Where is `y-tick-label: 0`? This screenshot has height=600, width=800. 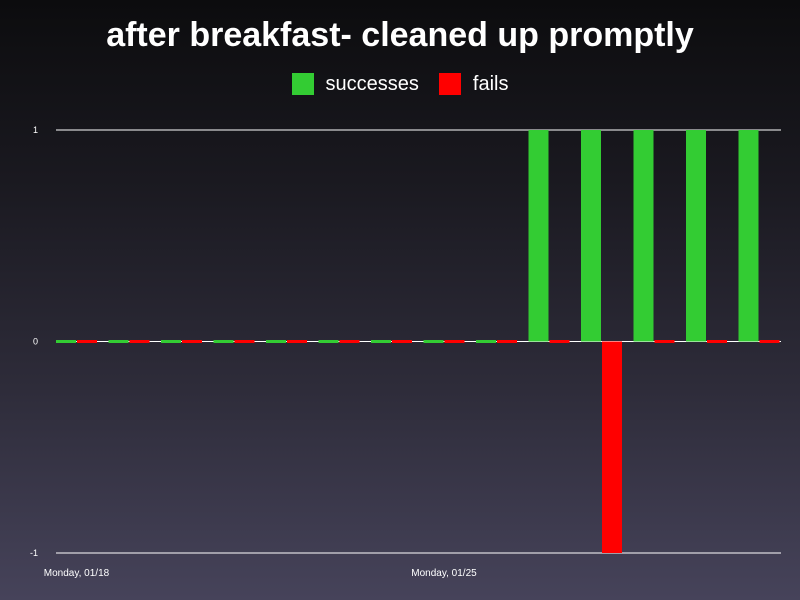 y-tick-label: 0 is located at coordinates (35, 342).